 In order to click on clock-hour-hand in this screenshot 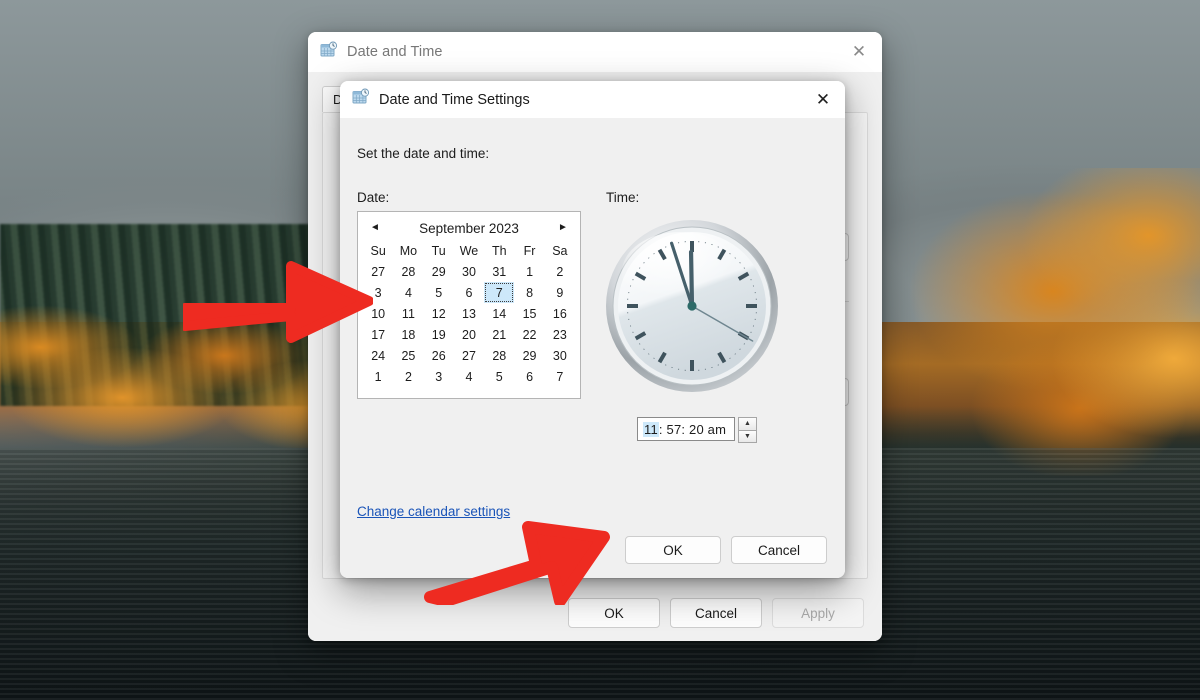, I will do `click(691, 279)`.